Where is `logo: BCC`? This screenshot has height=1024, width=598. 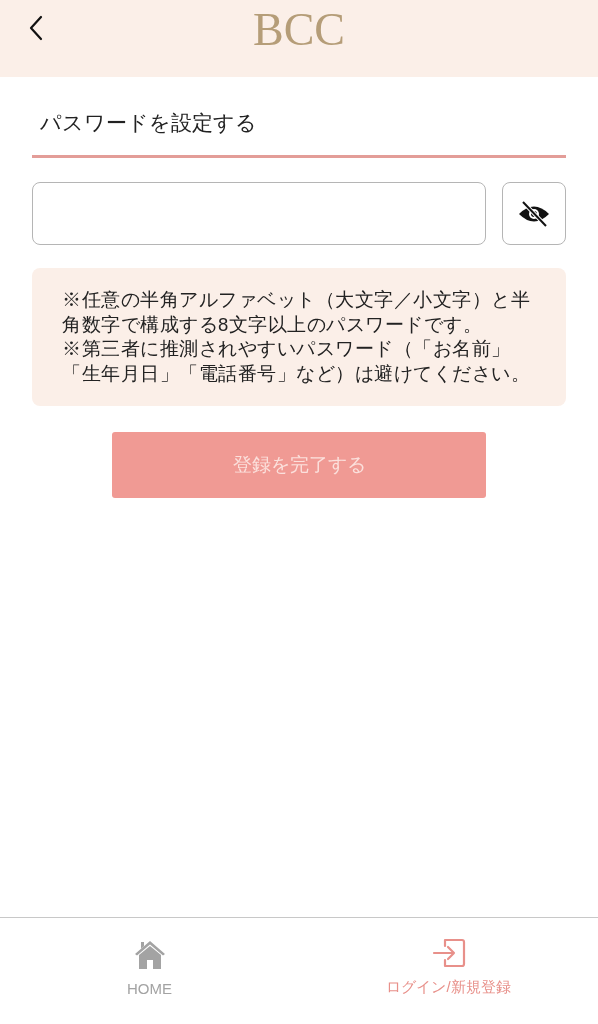
logo: BCC is located at coordinates (298, 29).